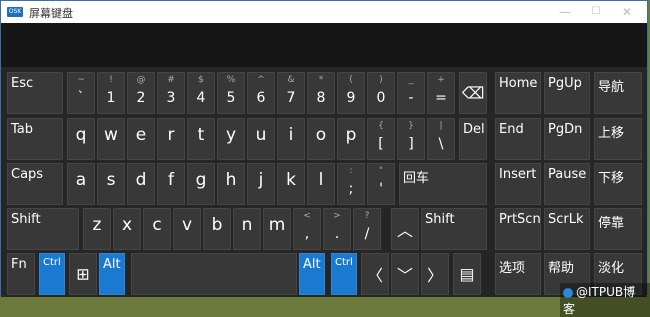 The image size is (650, 317). Describe the element at coordinates (618, 139) in the screenshot. I see `key-moveup: 上移` at that location.